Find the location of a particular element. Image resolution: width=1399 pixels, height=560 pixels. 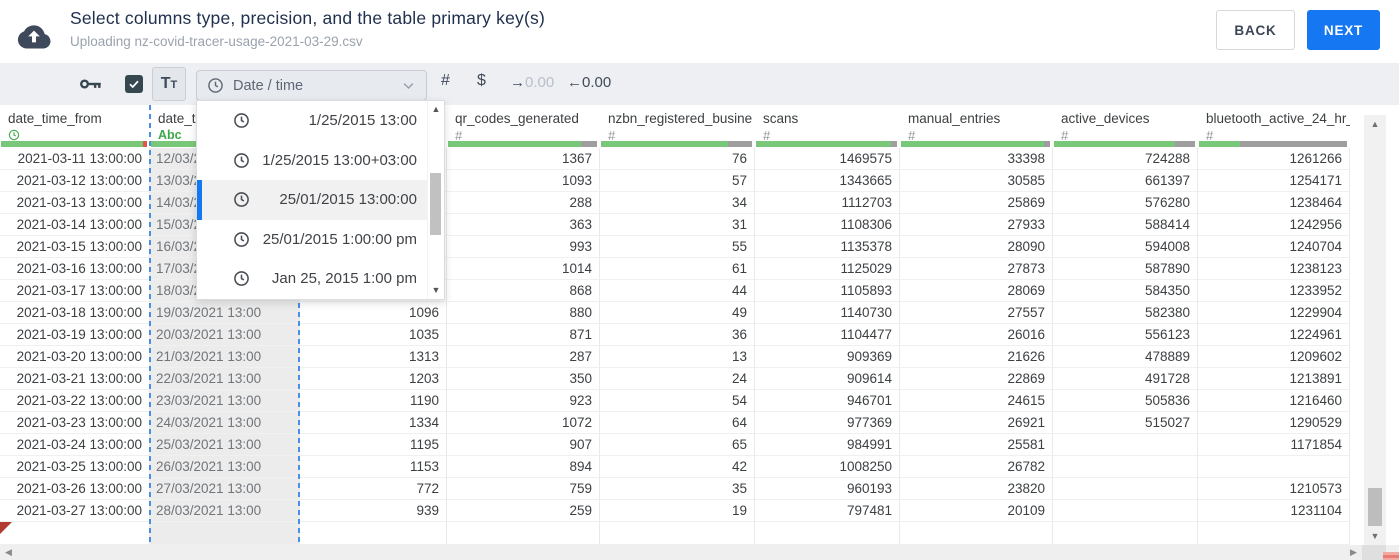

column-header-date_time_from: date_time_from is located at coordinates (75, 126).